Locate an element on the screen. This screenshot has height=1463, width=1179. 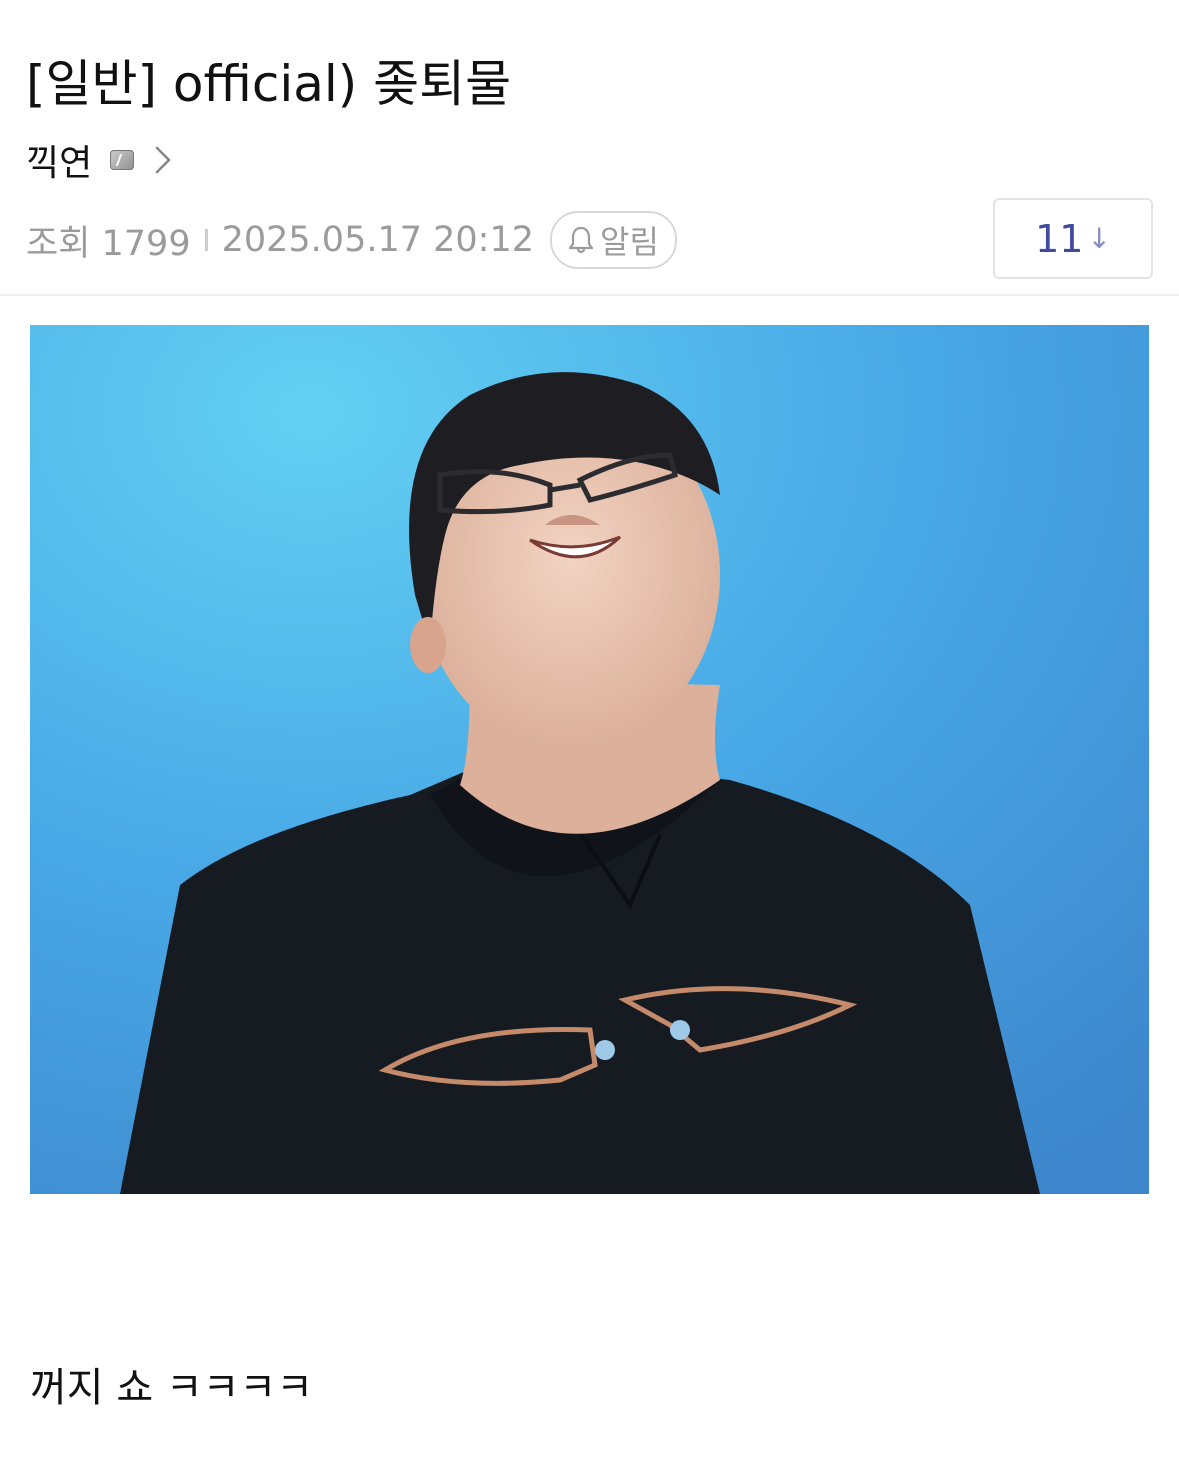
view-count: 조회 1799 is located at coordinates (108, 243).